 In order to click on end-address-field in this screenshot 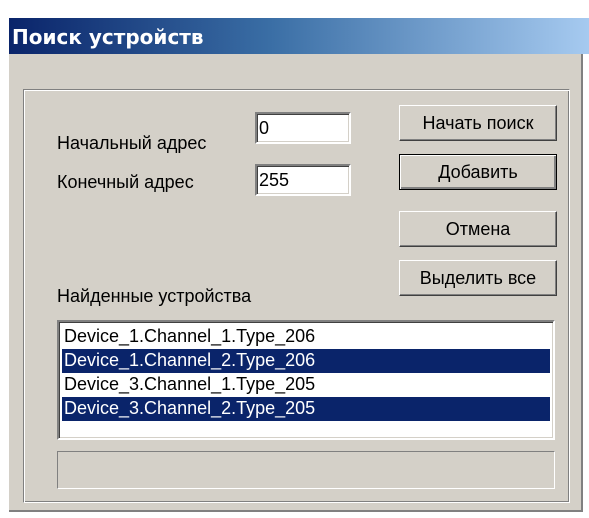, I will do `click(303, 180)`.